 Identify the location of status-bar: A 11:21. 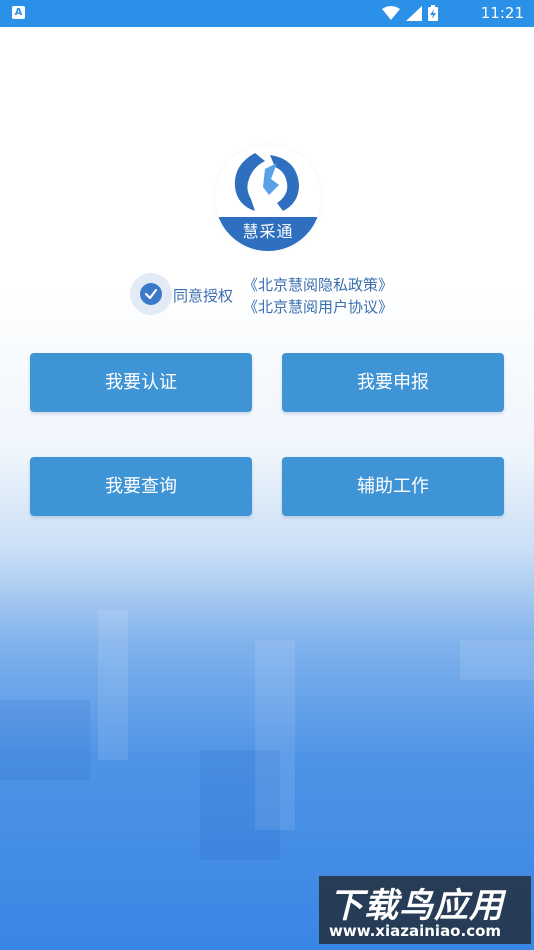
(267, 13).